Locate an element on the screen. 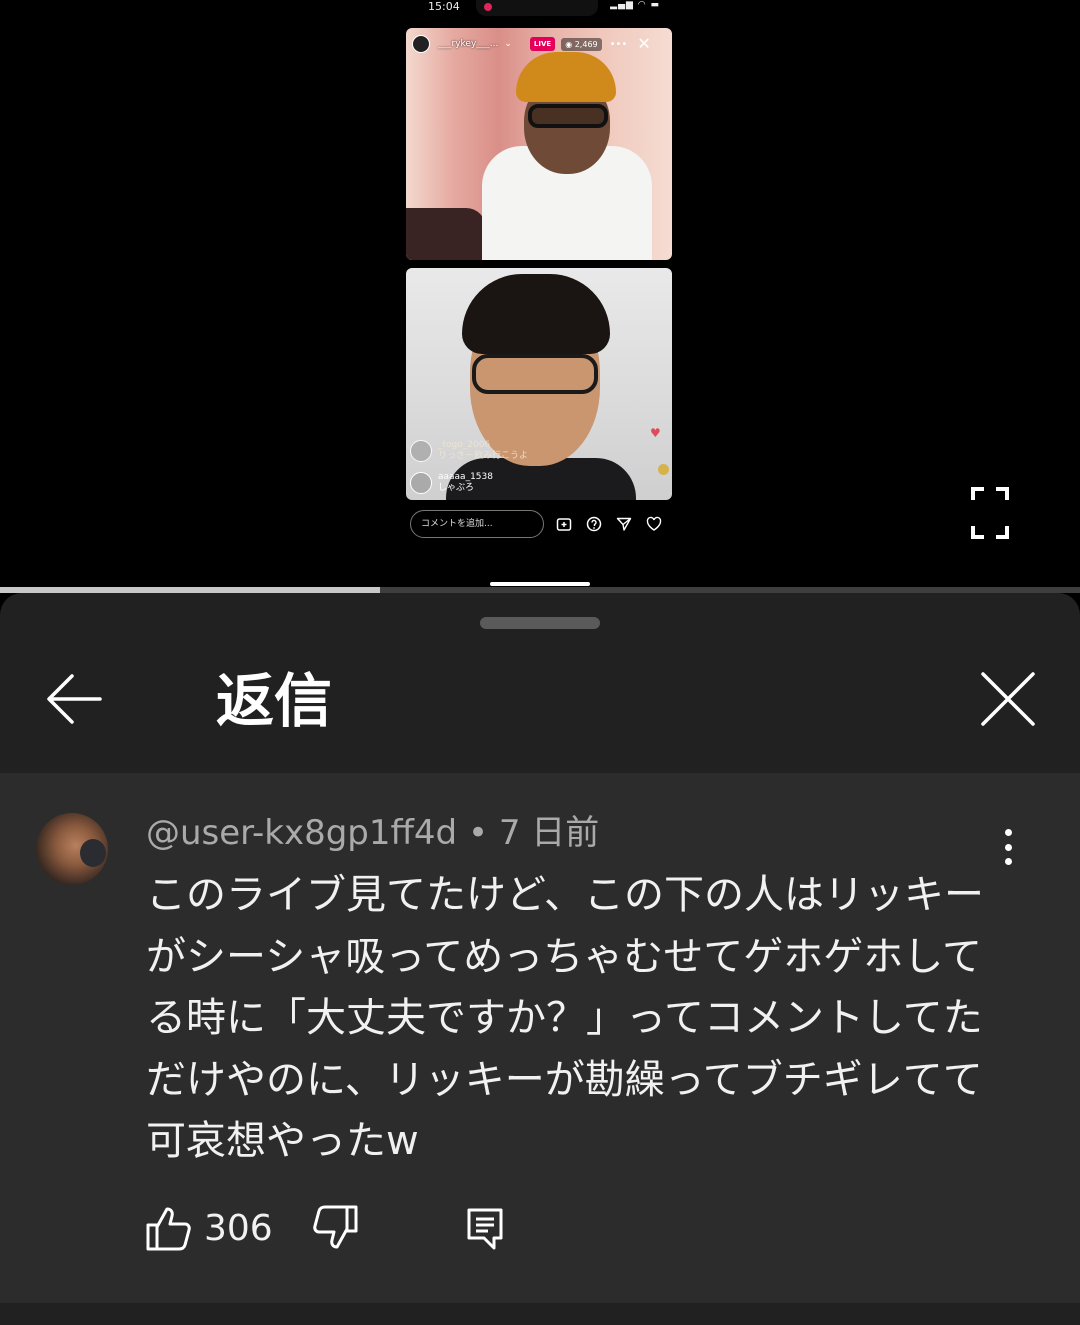 This screenshot has width=1080, height=1325. thumbs-down-icon is located at coordinates (335, 1227).